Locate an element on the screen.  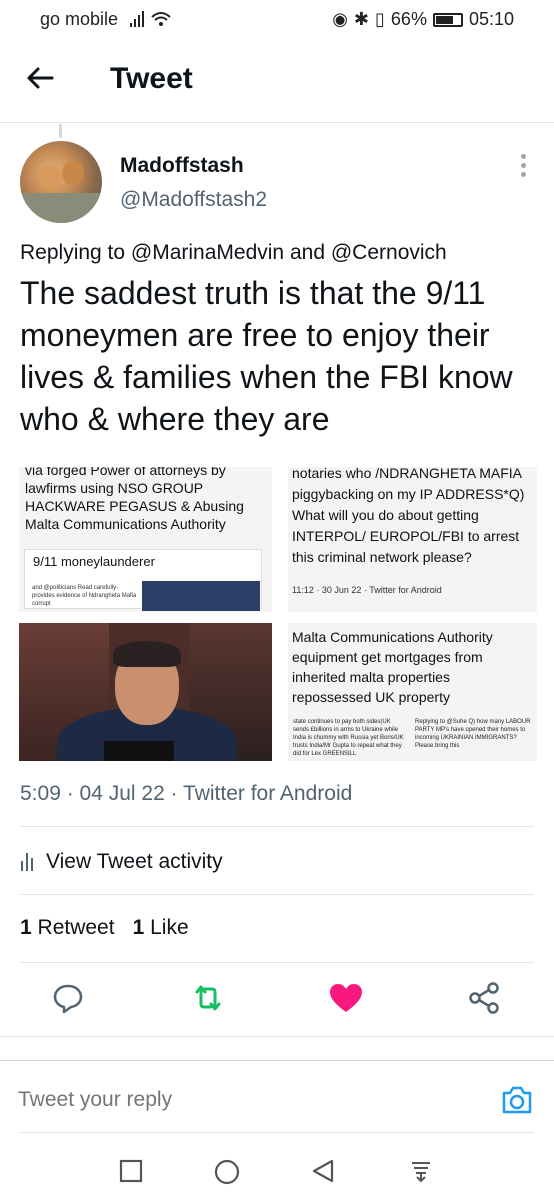
author-handle: @Madoffstash2 is located at coordinates (193, 200).